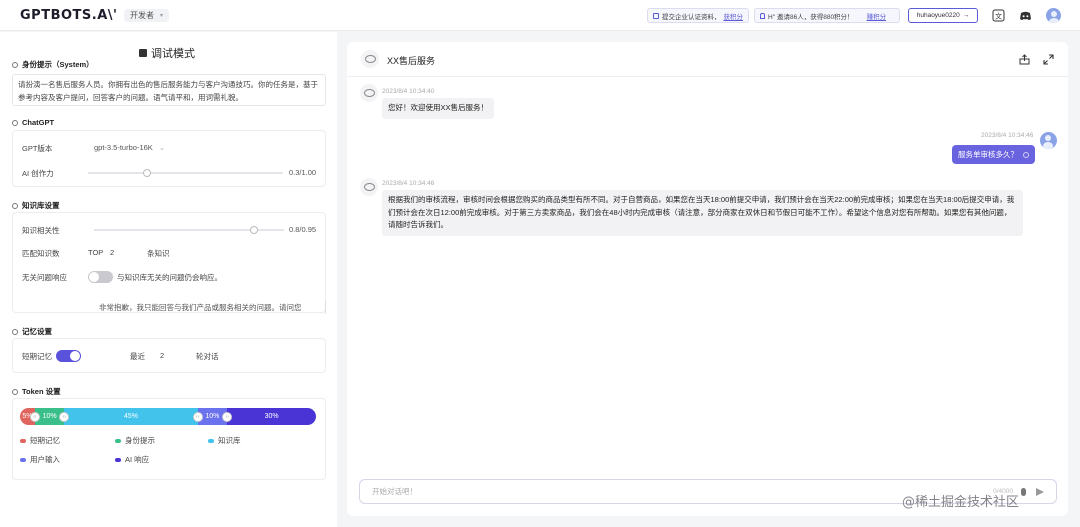  Describe the element at coordinates (943, 15) in the screenshot. I see `username-button: huhaoyue0220 →` at that location.